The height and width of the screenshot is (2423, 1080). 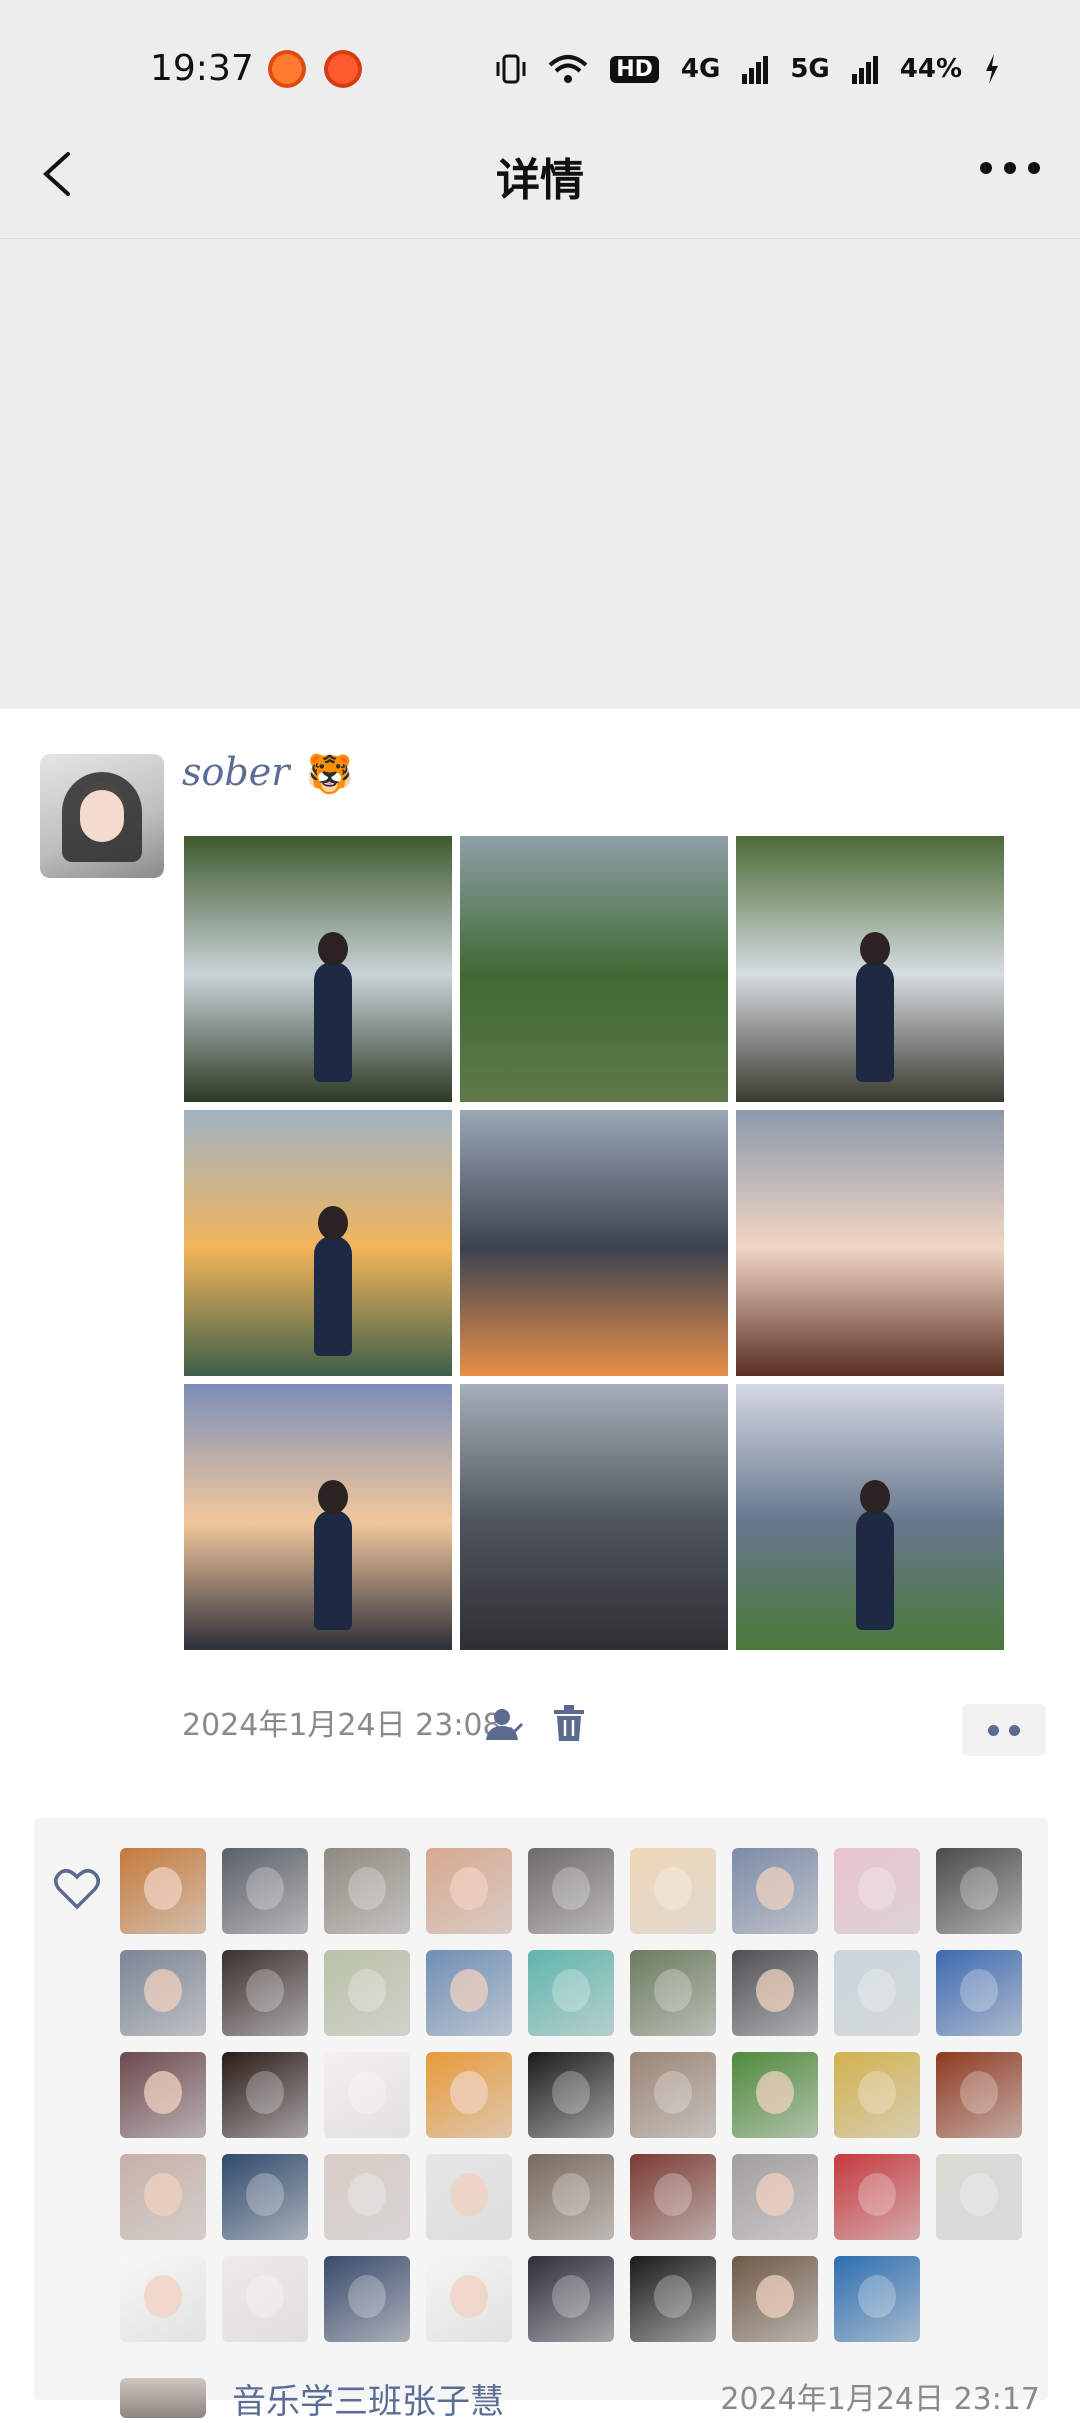 I want to click on post-photo-grey-sea-rocks, so click(x=594, y=1517).